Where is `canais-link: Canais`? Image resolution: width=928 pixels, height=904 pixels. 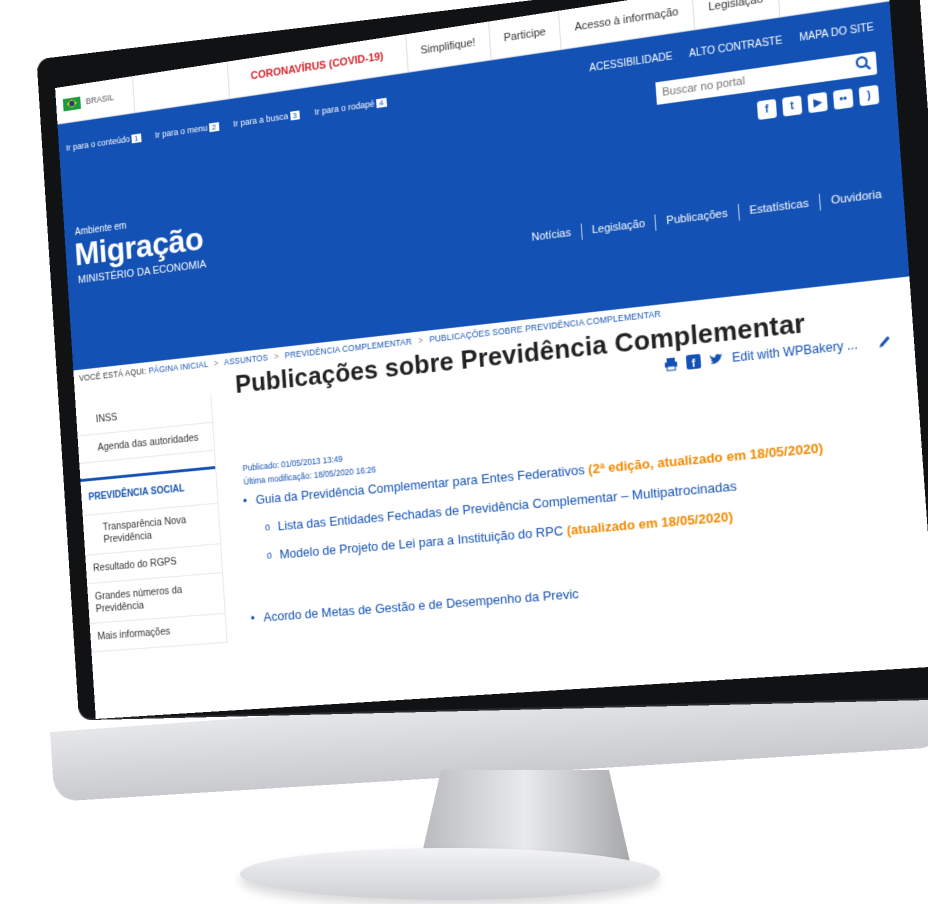
canais-link: Canais is located at coordinates (811, 8).